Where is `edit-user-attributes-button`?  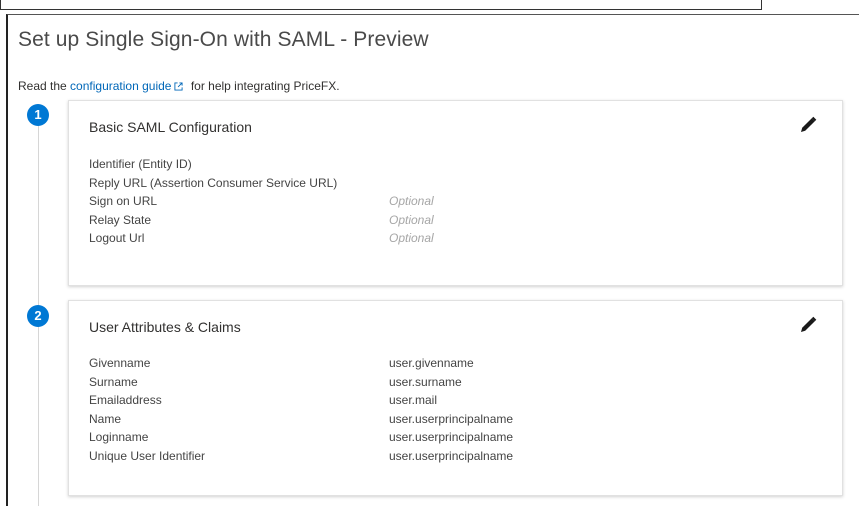
edit-user-attributes-button is located at coordinates (808, 325).